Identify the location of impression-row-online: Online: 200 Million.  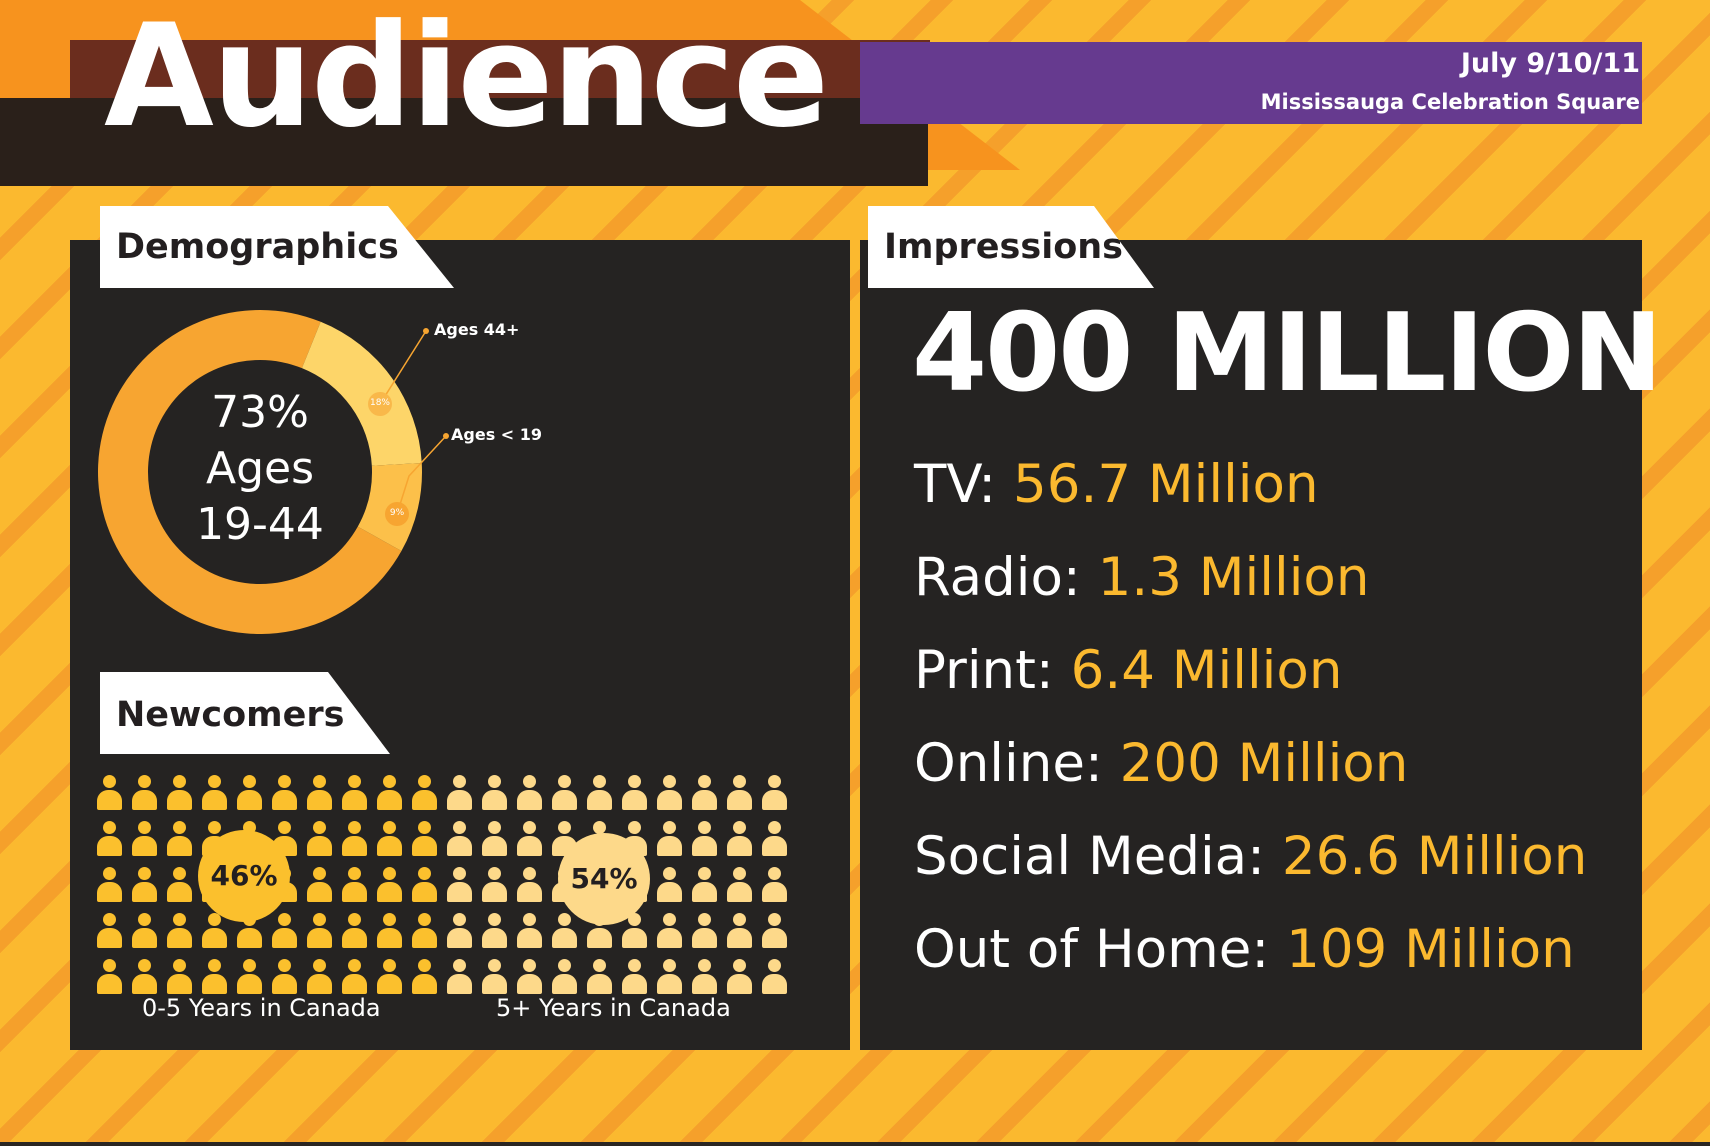
(1161, 763).